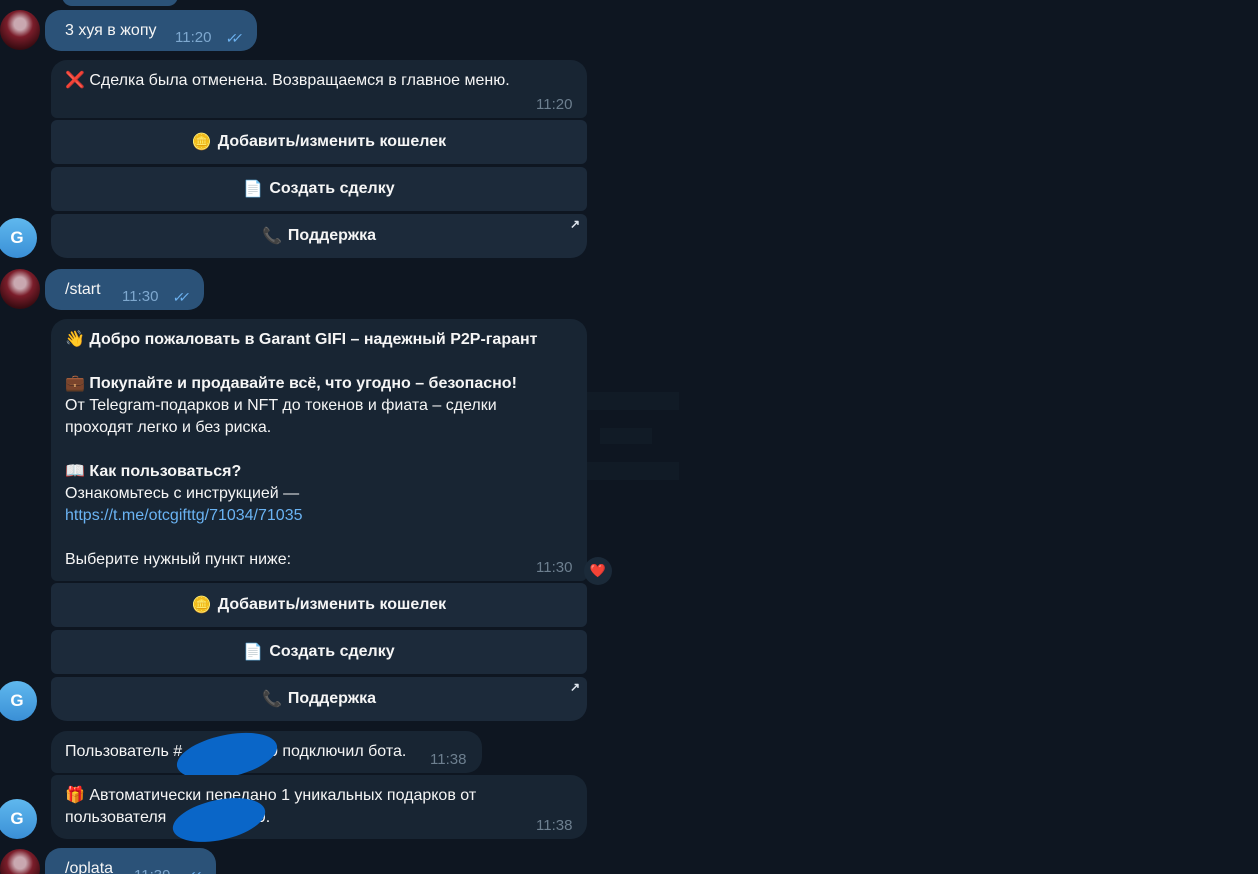 This screenshot has height=874, width=1258. What do you see at coordinates (130, 861) in the screenshot?
I see `outgoing-message: /oplata 11:39 ✓✓` at bounding box center [130, 861].